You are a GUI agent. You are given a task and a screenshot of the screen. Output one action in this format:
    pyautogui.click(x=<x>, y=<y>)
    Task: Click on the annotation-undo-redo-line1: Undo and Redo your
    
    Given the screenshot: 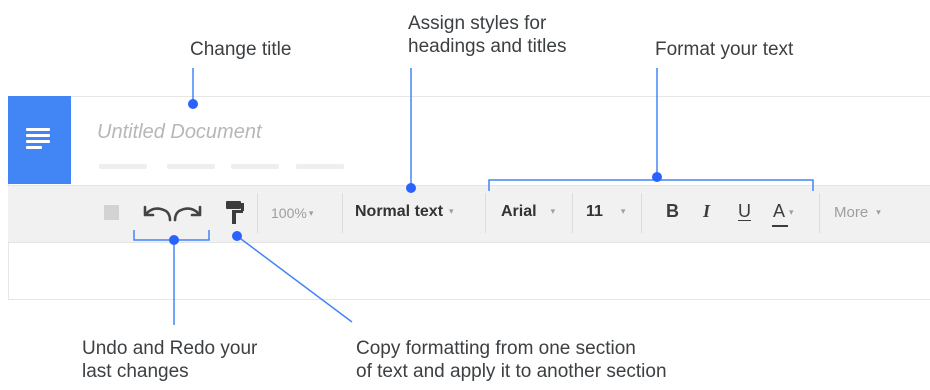 What is the action you would take?
    pyautogui.click(x=170, y=348)
    